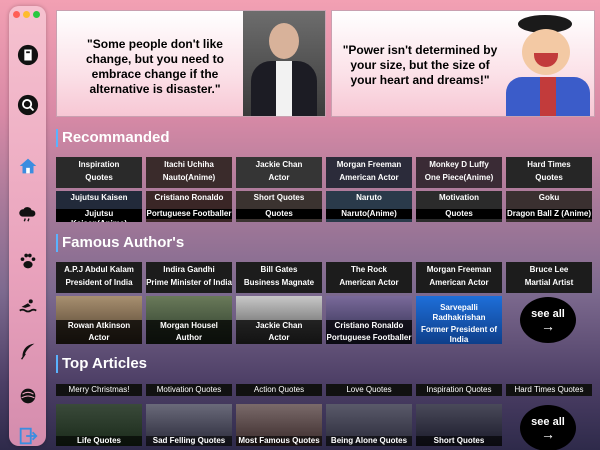  What do you see at coordinates (189, 172) in the screenshot?
I see `recommended-tile: Itachi Uchiha Nauto(Anime)` at bounding box center [189, 172].